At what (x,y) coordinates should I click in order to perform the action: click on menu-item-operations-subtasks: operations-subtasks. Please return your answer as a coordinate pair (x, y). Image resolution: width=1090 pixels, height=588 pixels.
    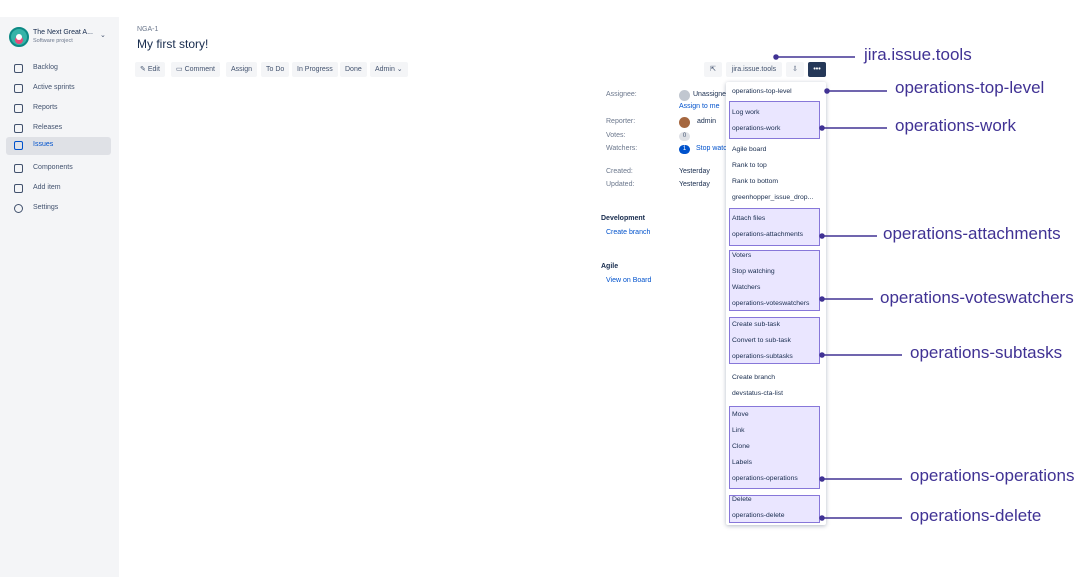
    Looking at the image, I should click on (762, 356).